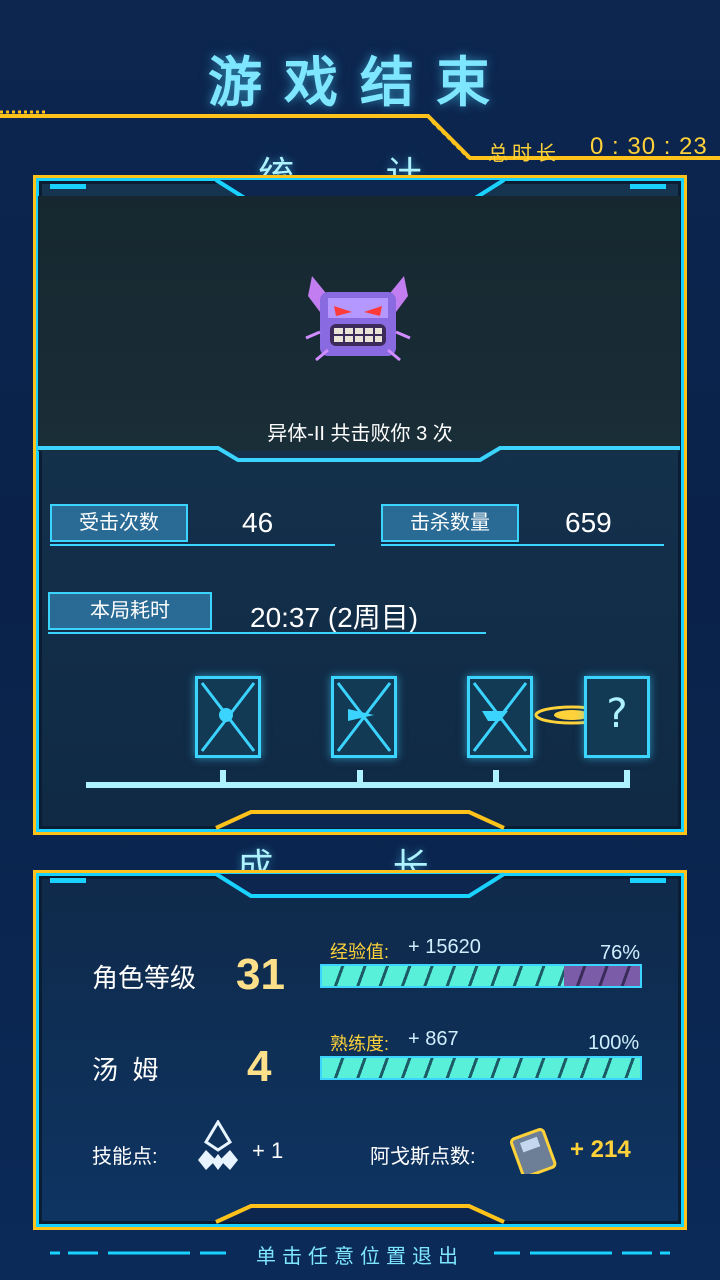 The image size is (720, 1280). I want to click on proficiency-progress-bar, so click(481, 1068).